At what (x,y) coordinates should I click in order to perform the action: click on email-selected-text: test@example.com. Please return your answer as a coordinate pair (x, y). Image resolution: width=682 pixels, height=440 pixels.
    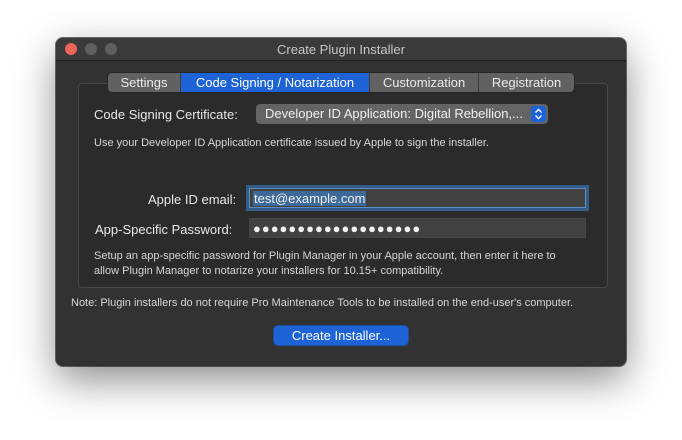
    Looking at the image, I should click on (310, 198).